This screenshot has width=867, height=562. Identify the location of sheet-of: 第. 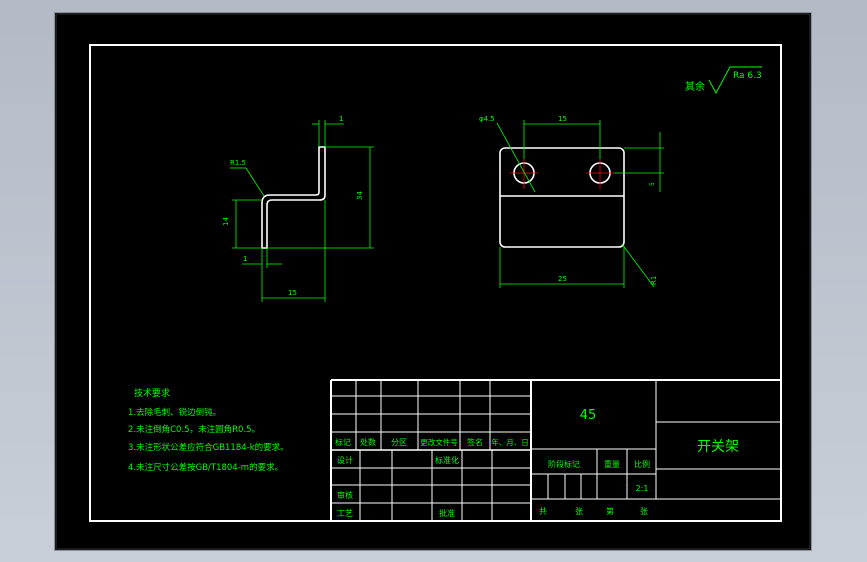
(610, 511).